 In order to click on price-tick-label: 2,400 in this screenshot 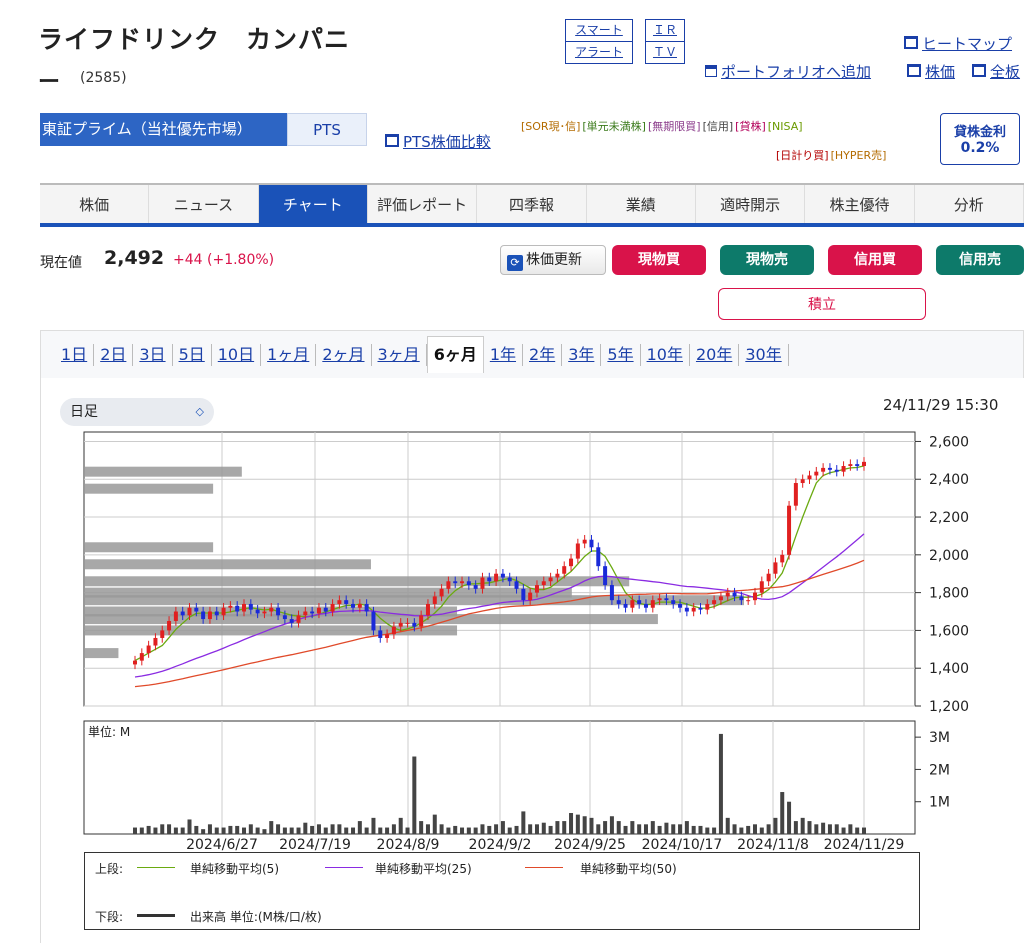, I will do `click(949, 480)`.